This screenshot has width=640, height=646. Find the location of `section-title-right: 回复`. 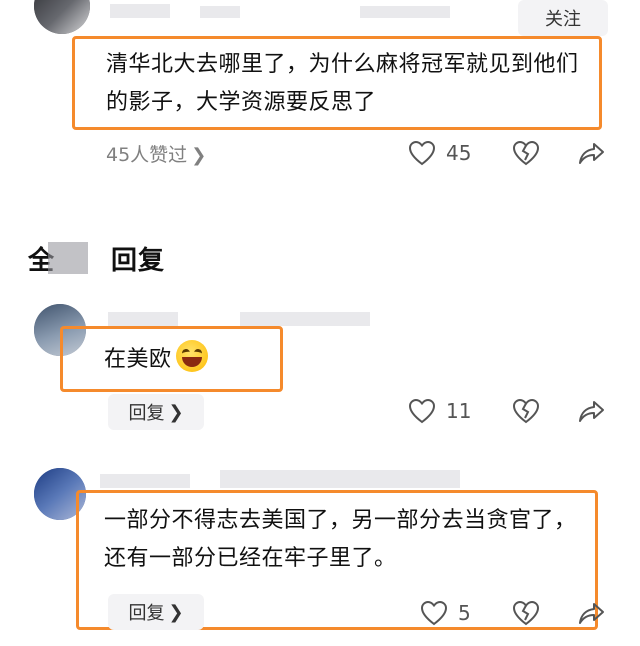

section-title-right: 回复 is located at coordinates (138, 261).